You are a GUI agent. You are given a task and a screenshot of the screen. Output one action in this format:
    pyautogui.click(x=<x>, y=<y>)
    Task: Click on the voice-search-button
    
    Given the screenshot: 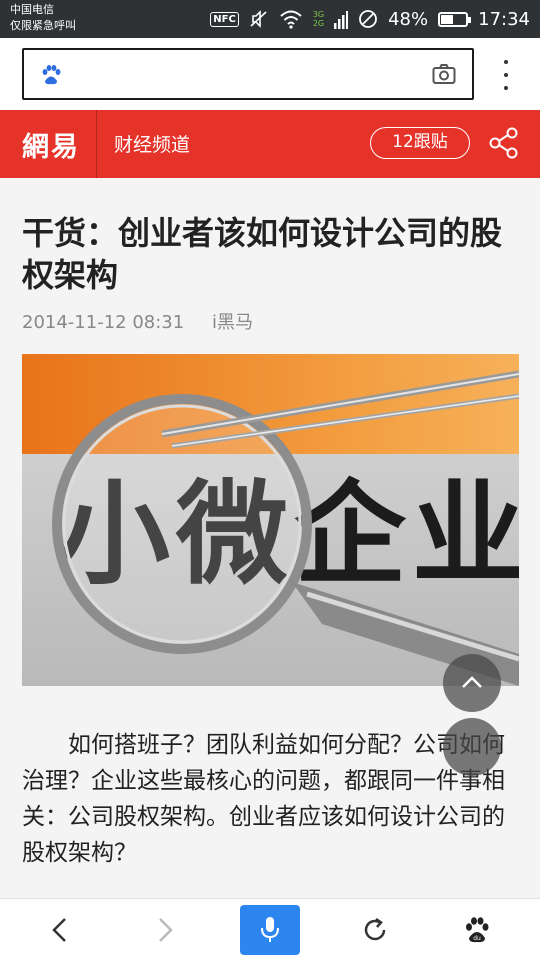 What is the action you would take?
    pyautogui.click(x=270, y=930)
    